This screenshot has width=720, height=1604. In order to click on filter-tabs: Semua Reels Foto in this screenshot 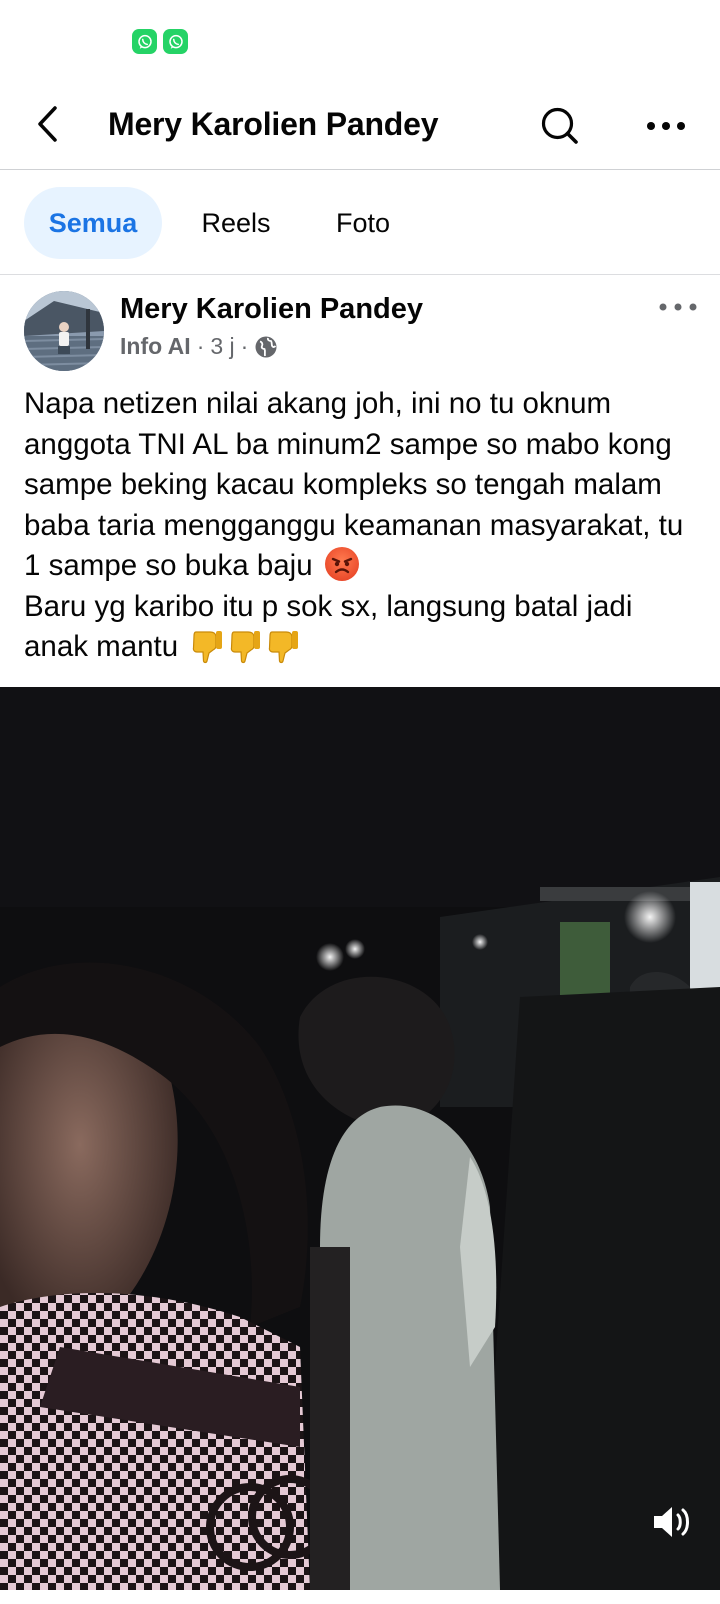, I will do `click(360, 222)`.